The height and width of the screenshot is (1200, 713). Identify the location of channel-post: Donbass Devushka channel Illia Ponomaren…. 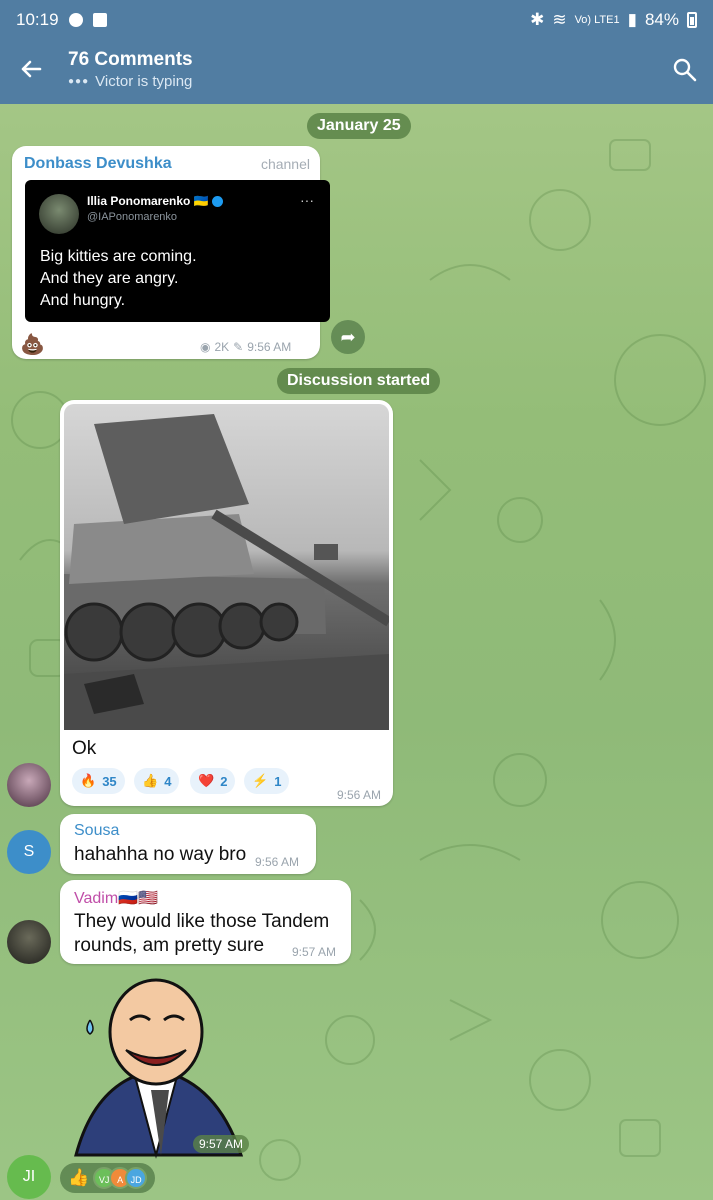
(171, 252).